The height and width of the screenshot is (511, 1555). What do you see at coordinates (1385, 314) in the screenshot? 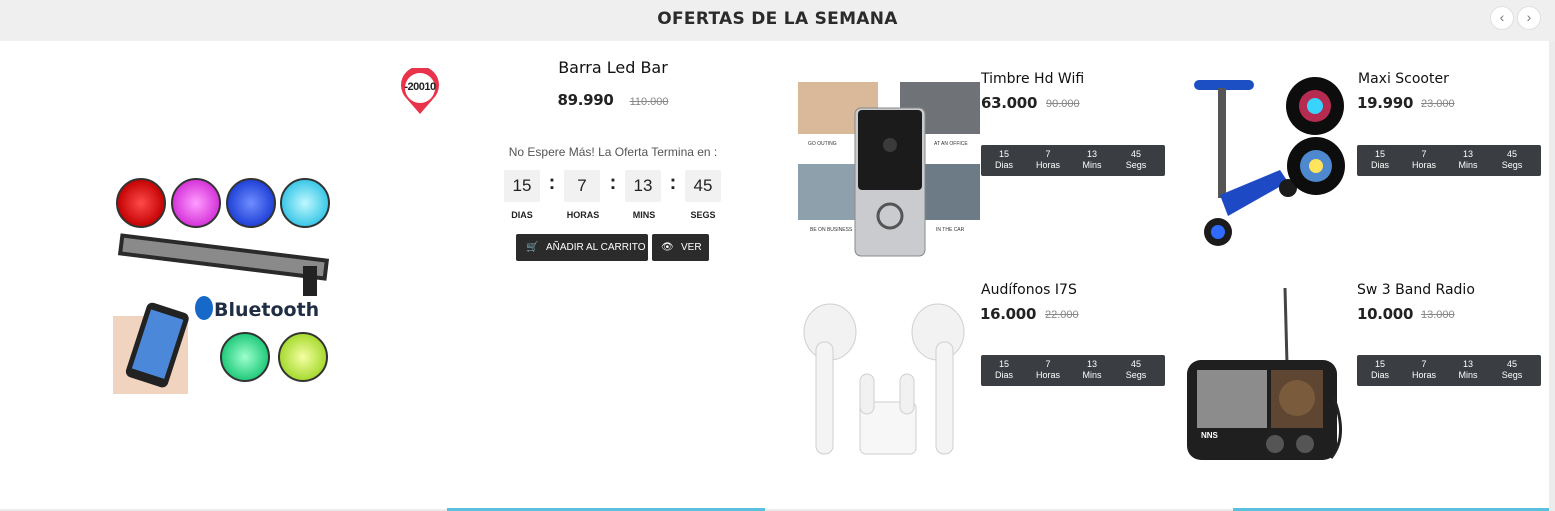
I see `product-price: 10.000` at bounding box center [1385, 314].